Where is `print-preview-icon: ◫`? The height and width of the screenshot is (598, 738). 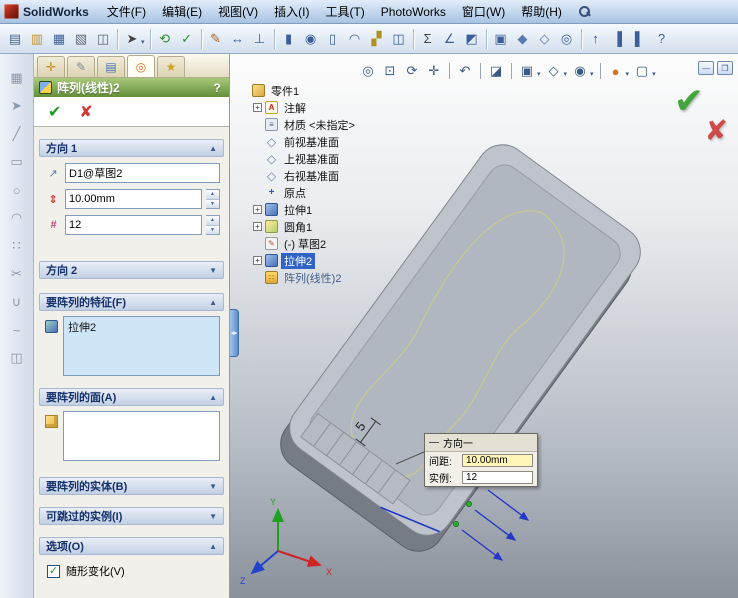
print-preview-icon: ◫ is located at coordinates (103, 39).